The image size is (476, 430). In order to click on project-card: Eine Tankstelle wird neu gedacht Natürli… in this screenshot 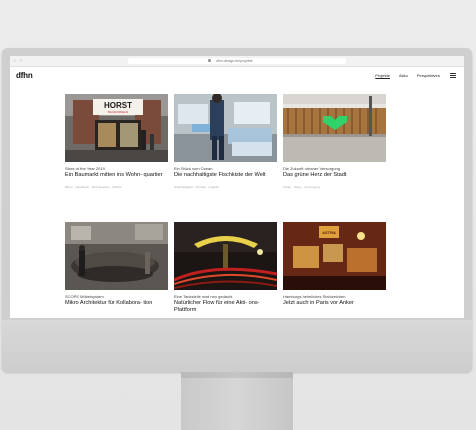, I will do `click(225, 268)`.